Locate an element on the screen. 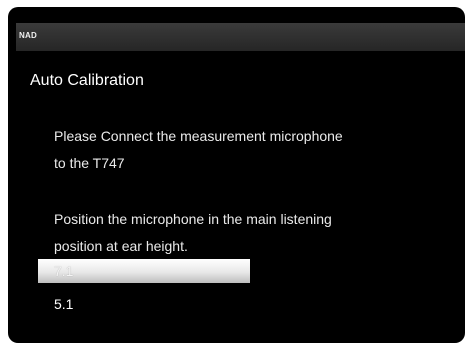 Image resolution: width=473 pixels, height=356 pixels. top-bar: NAD is located at coordinates (240, 37).